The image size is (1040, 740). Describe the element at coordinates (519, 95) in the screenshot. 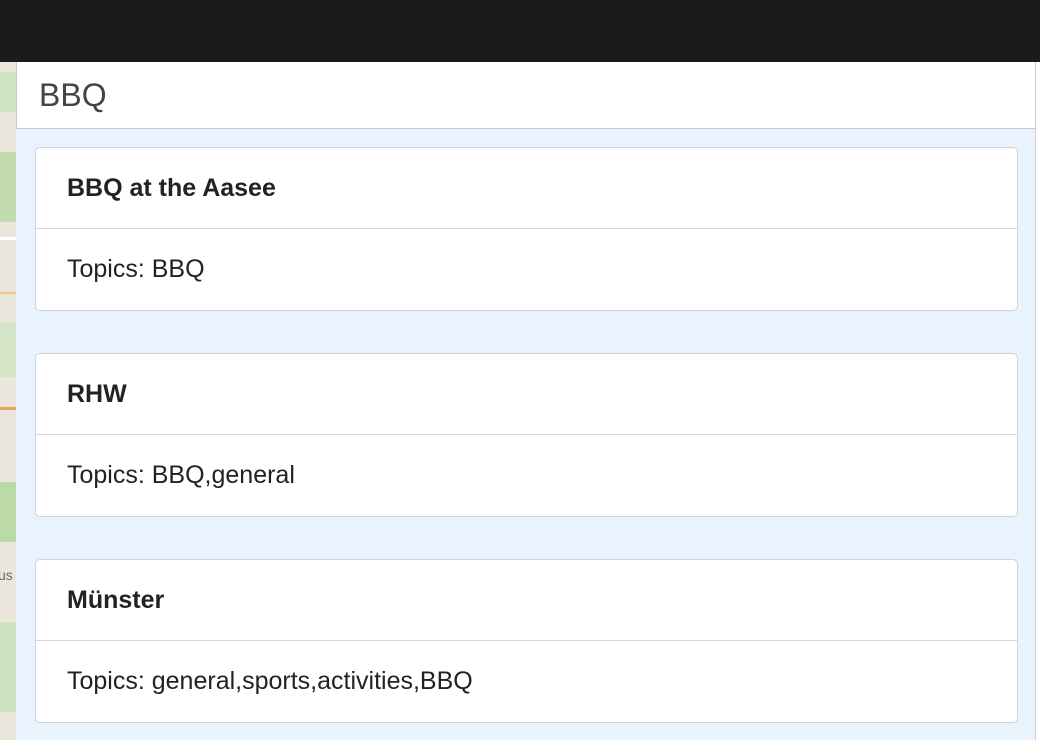

I see `search-input` at that location.